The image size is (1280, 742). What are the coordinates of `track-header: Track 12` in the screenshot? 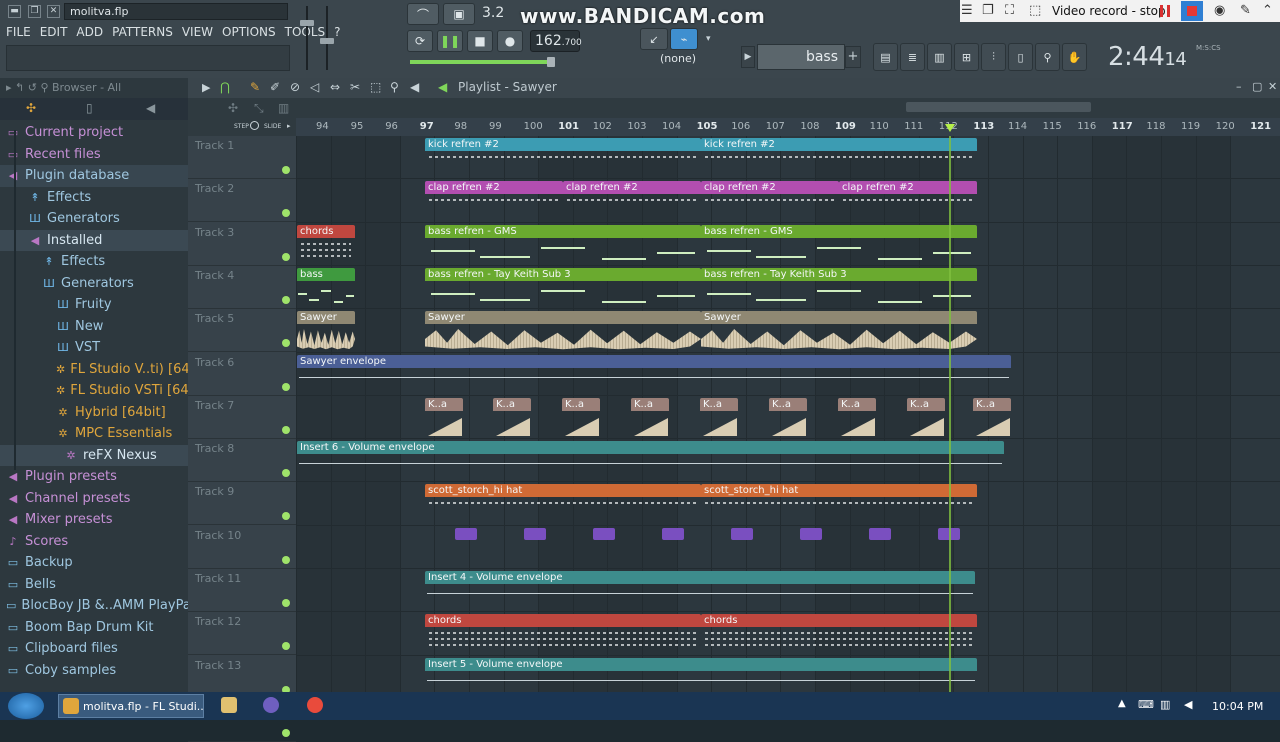 It's located at (242, 634).